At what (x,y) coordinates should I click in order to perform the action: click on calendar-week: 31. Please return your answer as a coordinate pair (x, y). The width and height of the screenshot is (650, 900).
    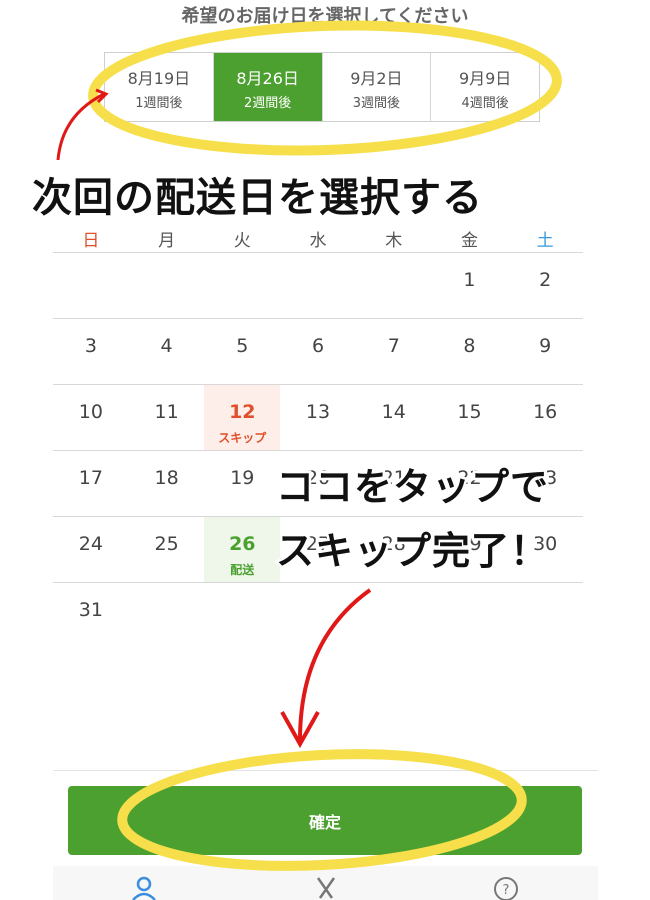
    Looking at the image, I should click on (318, 615).